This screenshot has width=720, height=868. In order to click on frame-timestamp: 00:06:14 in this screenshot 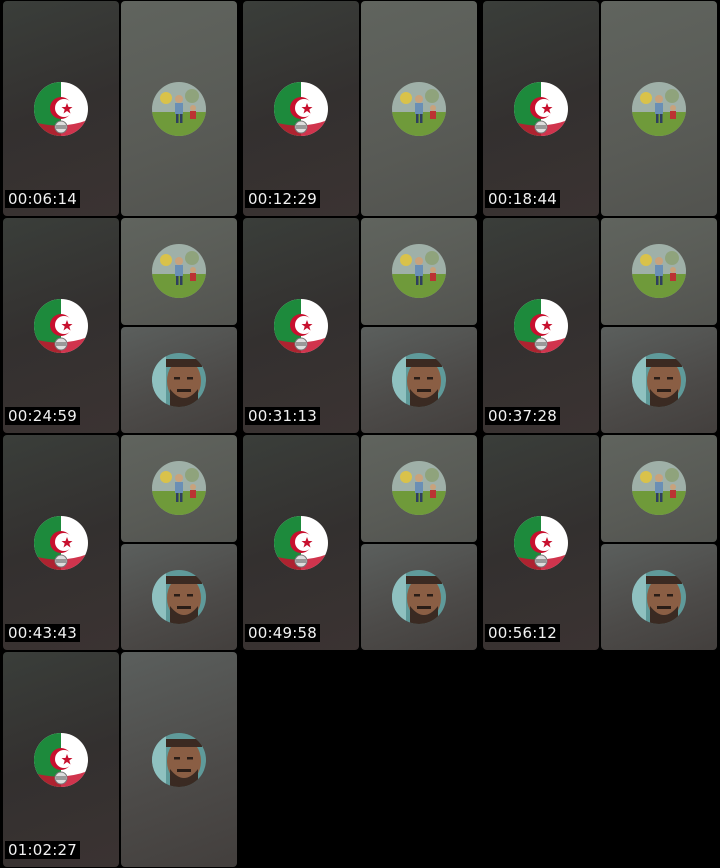, I will do `click(42, 199)`.